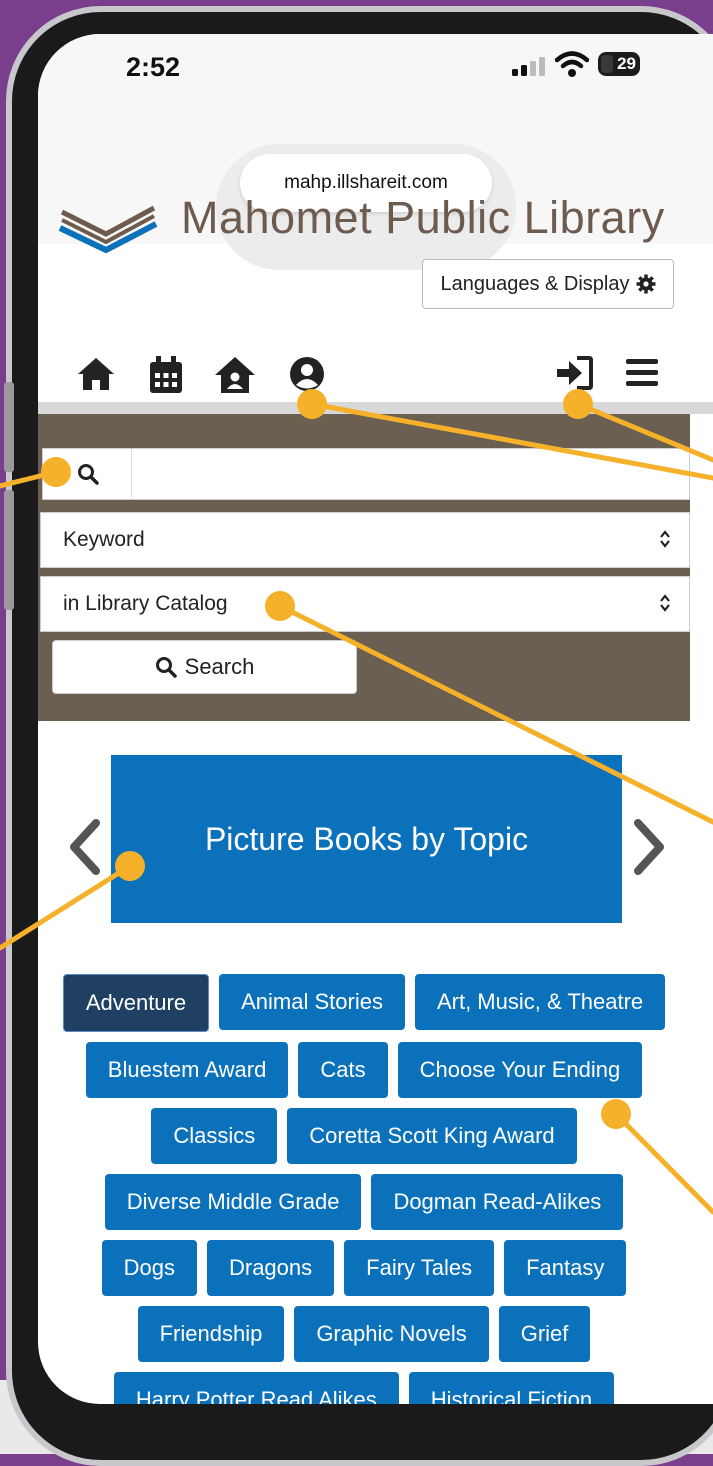  Describe the element at coordinates (574, 373) in the screenshot. I see `login-icon` at that location.